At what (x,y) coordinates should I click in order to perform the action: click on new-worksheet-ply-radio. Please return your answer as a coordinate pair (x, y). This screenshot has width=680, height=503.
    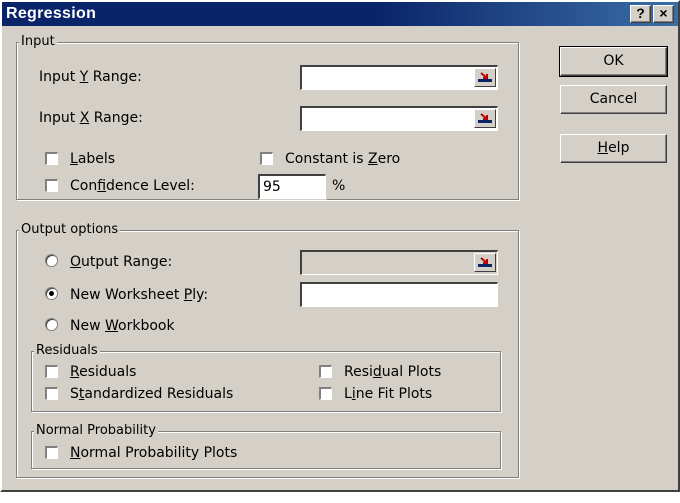
    Looking at the image, I should click on (51, 293).